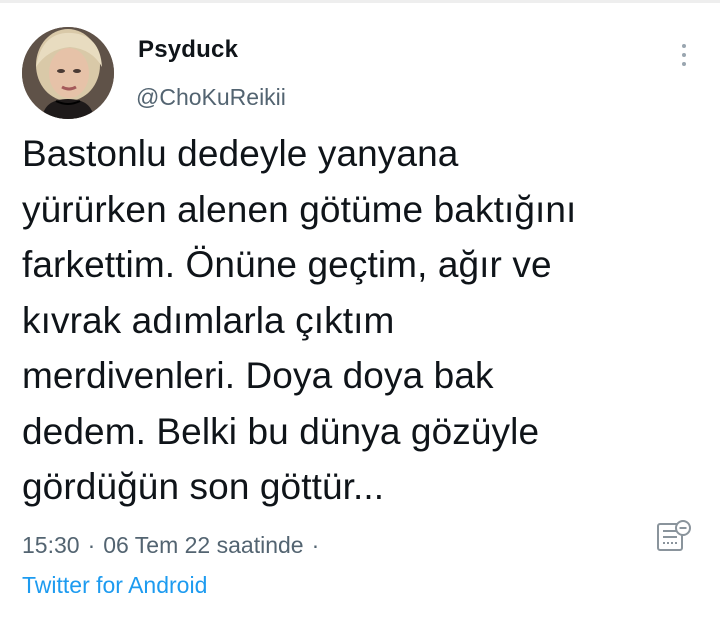 Image resolution: width=720 pixels, height=626 pixels. I want to click on user-handle: @ChoKuReikii, so click(211, 97).